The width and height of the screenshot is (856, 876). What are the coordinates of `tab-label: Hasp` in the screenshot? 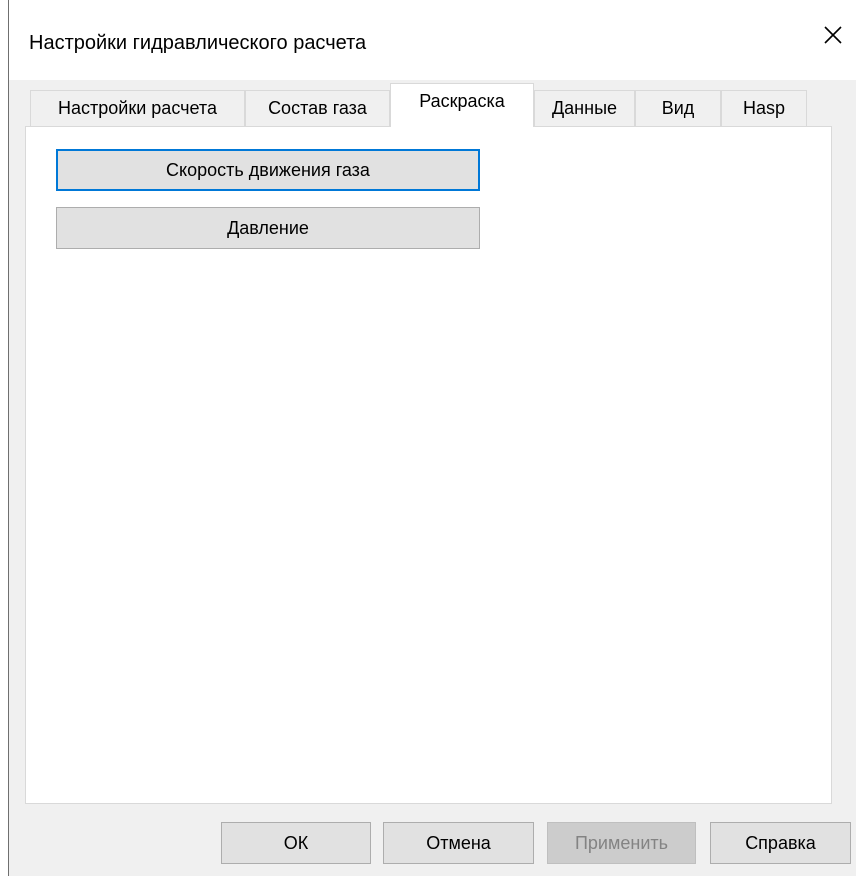 It's located at (764, 108).